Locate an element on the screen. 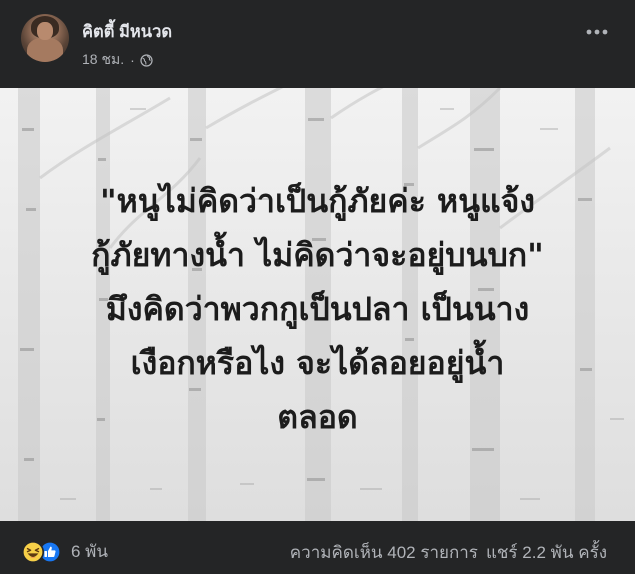 This screenshot has height=574, width=635. quote-line: กู้ภัยทางน้ำ ไม่คิดว่าจะอยู่บนบก" is located at coordinates (317, 254).